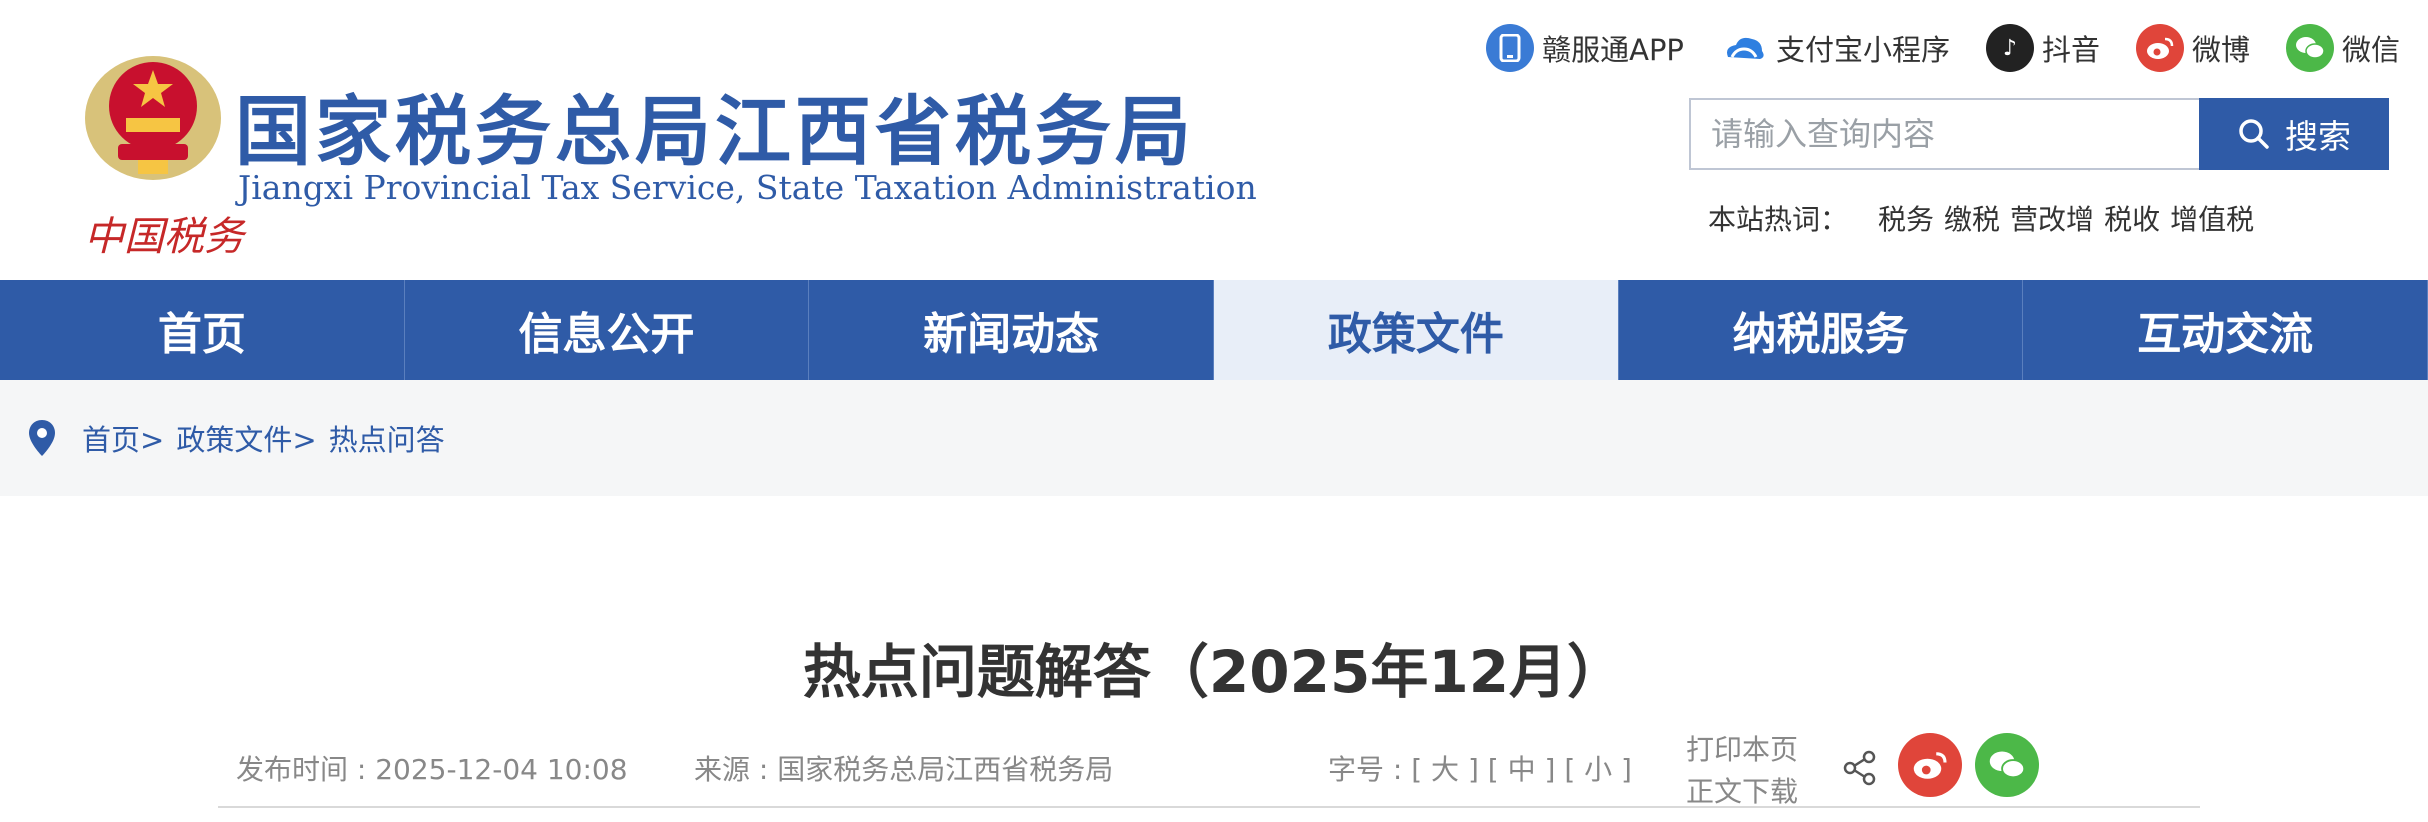 The image size is (2428, 822). I want to click on article-source: 来源 : 国家税务总局江西省税务局, so click(904, 769).